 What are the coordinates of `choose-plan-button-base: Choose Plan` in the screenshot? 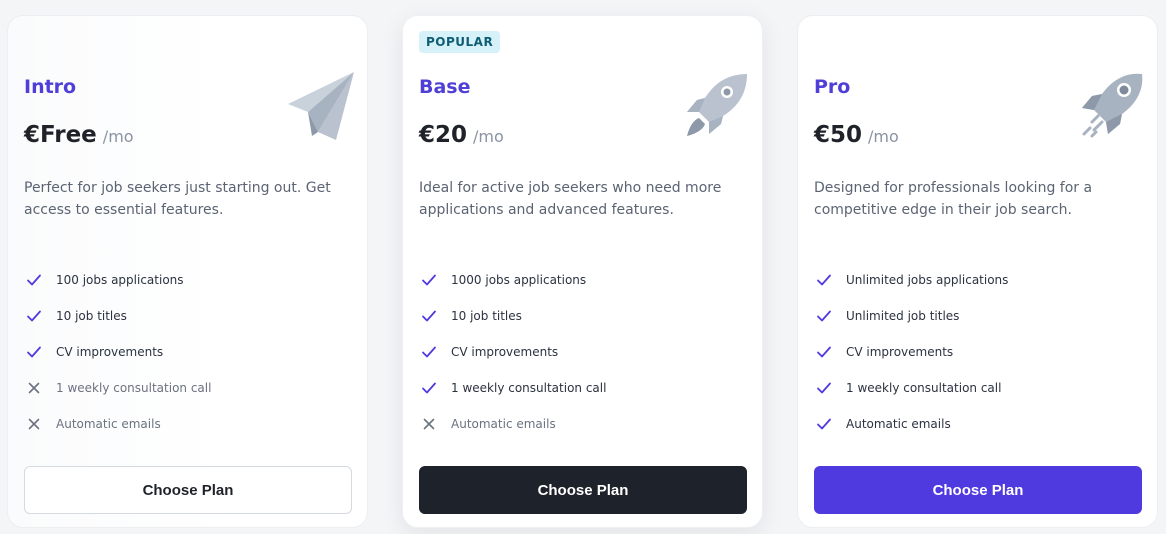 It's located at (583, 490).